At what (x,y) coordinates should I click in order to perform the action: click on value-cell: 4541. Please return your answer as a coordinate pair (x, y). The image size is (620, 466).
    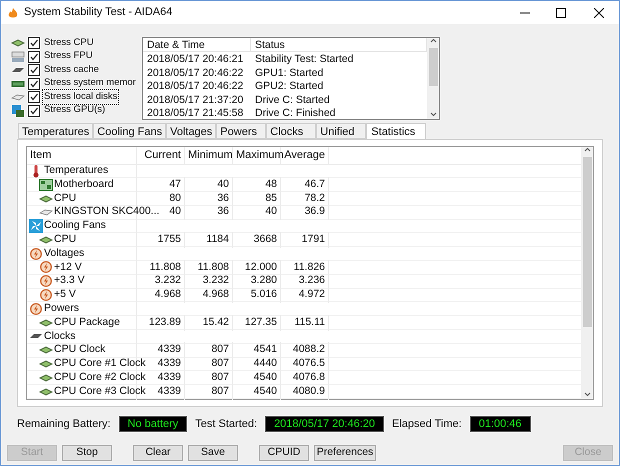
    Looking at the image, I should click on (257, 350).